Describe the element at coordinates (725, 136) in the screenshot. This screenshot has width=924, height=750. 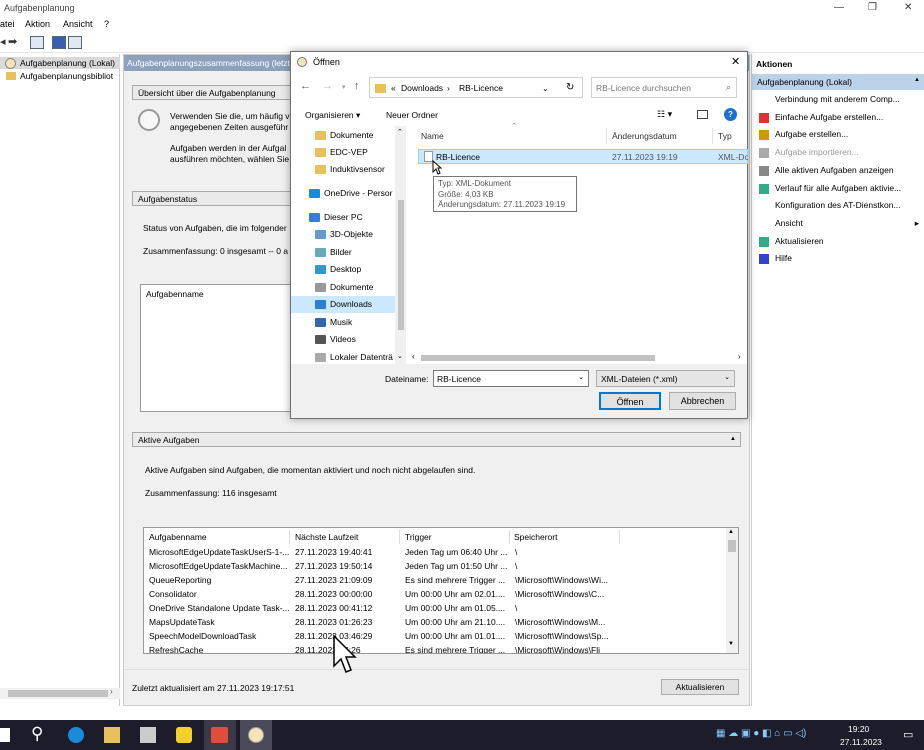
I see `col-type: Typ` at that location.